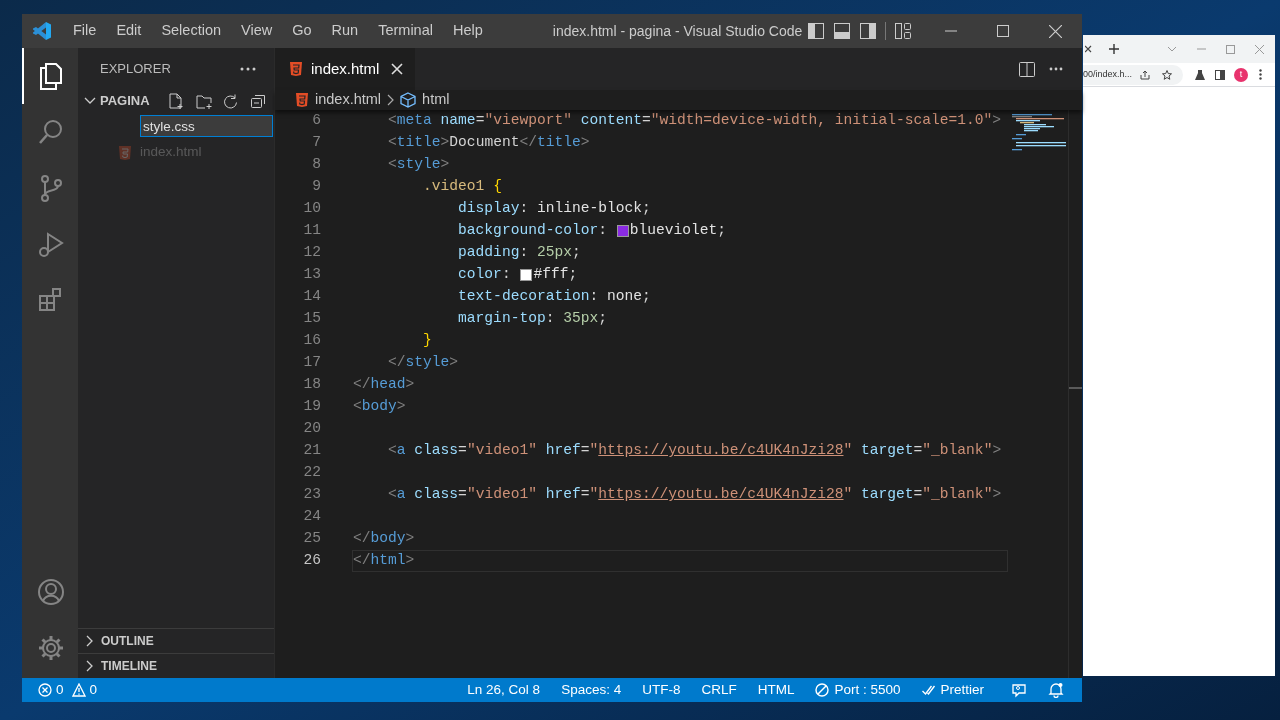 This screenshot has height=720, width=1280. What do you see at coordinates (316, 187) in the screenshot?
I see `line-number: 9` at bounding box center [316, 187].